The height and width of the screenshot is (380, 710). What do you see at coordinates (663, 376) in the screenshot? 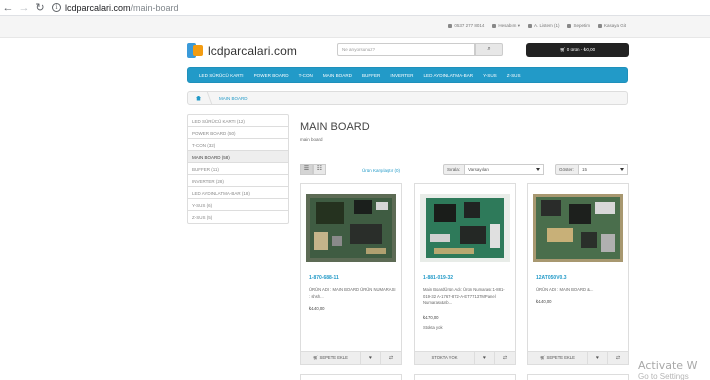
I see `activation-watermark-sub: Go to Settings` at bounding box center [663, 376].